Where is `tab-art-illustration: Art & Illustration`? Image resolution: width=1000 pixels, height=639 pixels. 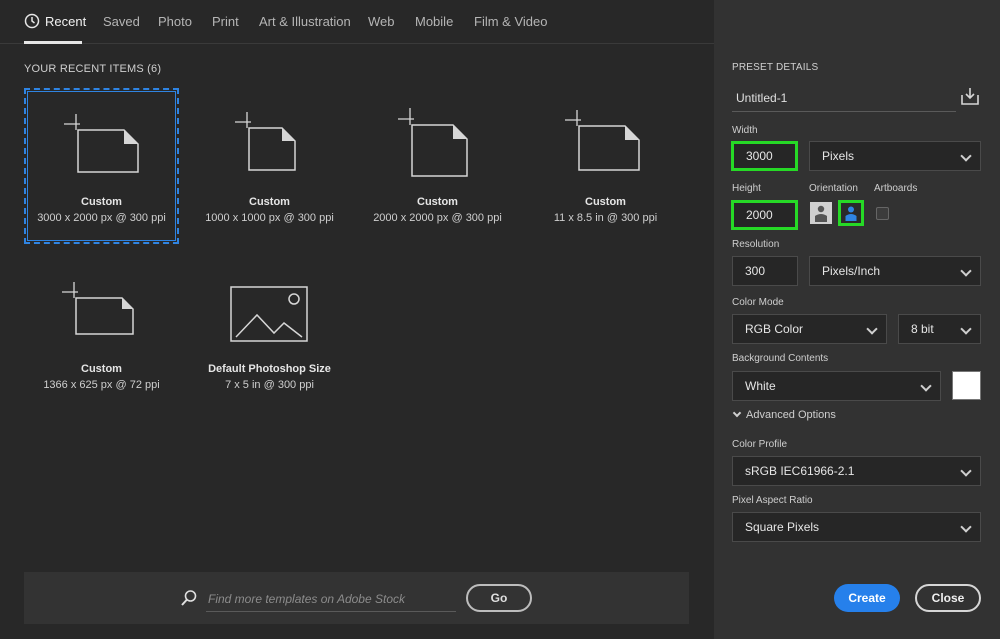 tab-art-illustration: Art & Illustration is located at coordinates (305, 21).